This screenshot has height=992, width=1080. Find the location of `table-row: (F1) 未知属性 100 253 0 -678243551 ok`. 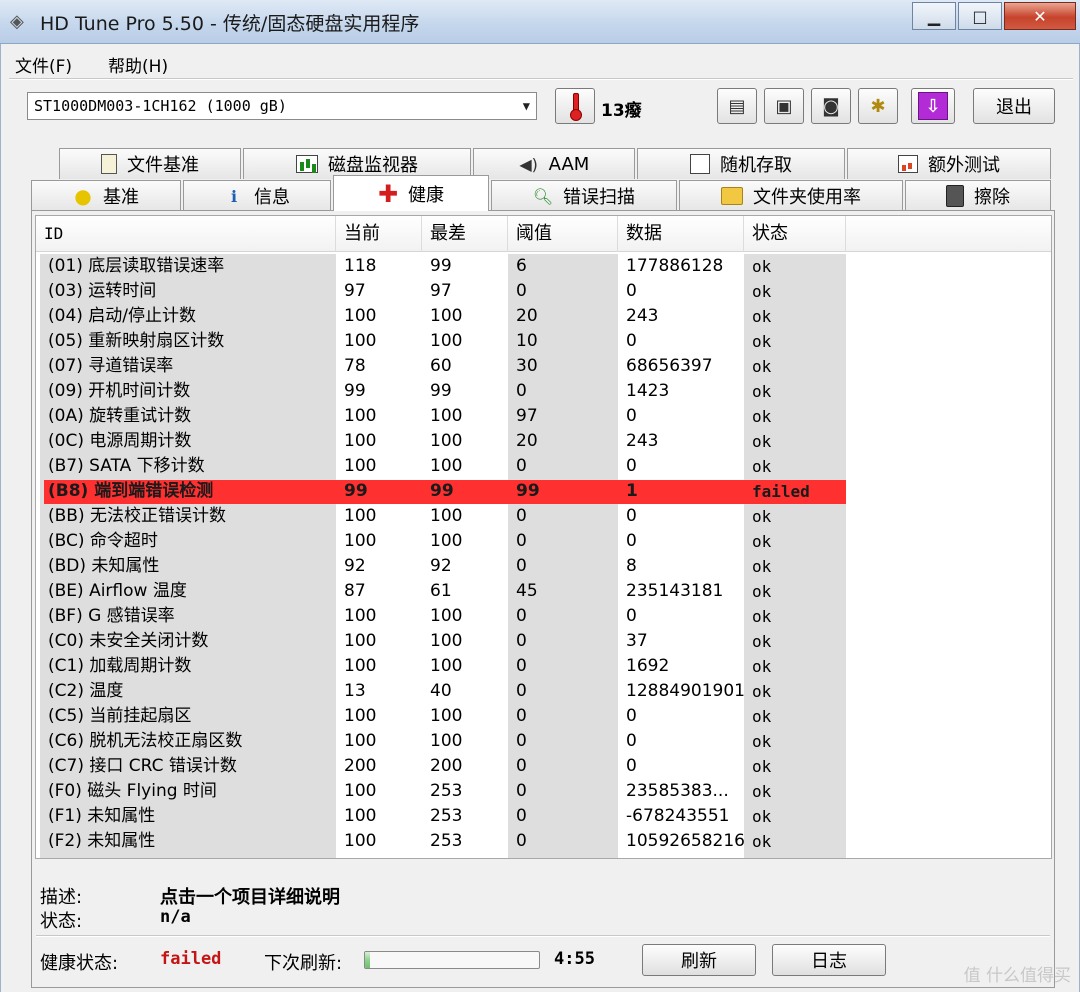

table-row: (F1) 未知属性 100 253 0 -678243551 ok is located at coordinates (543, 816).